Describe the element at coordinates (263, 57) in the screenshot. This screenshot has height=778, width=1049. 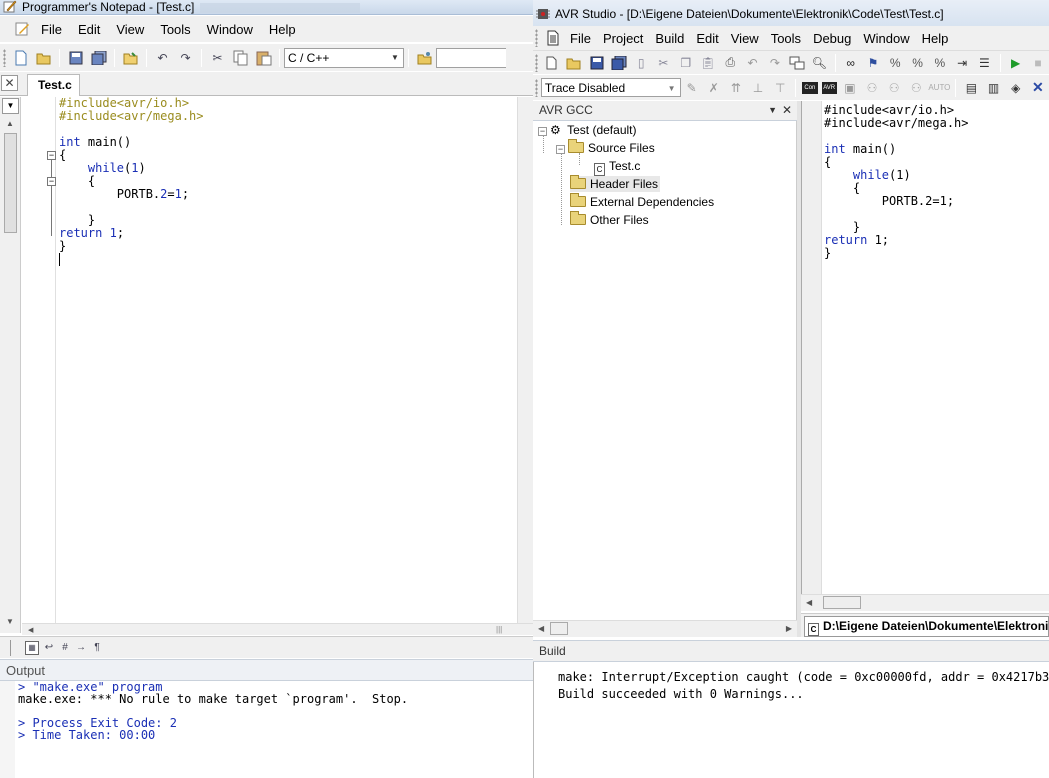
I see `paste-icon` at that location.